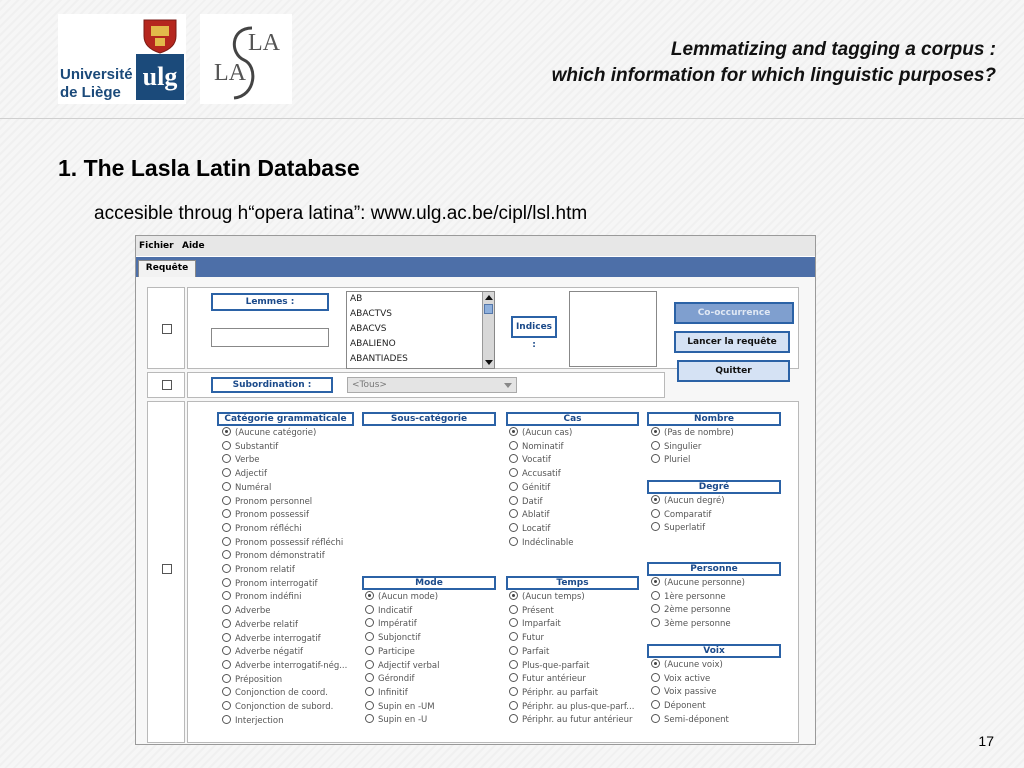 The width and height of the screenshot is (1024, 768). I want to click on subordination-checkbox, so click(167, 385).